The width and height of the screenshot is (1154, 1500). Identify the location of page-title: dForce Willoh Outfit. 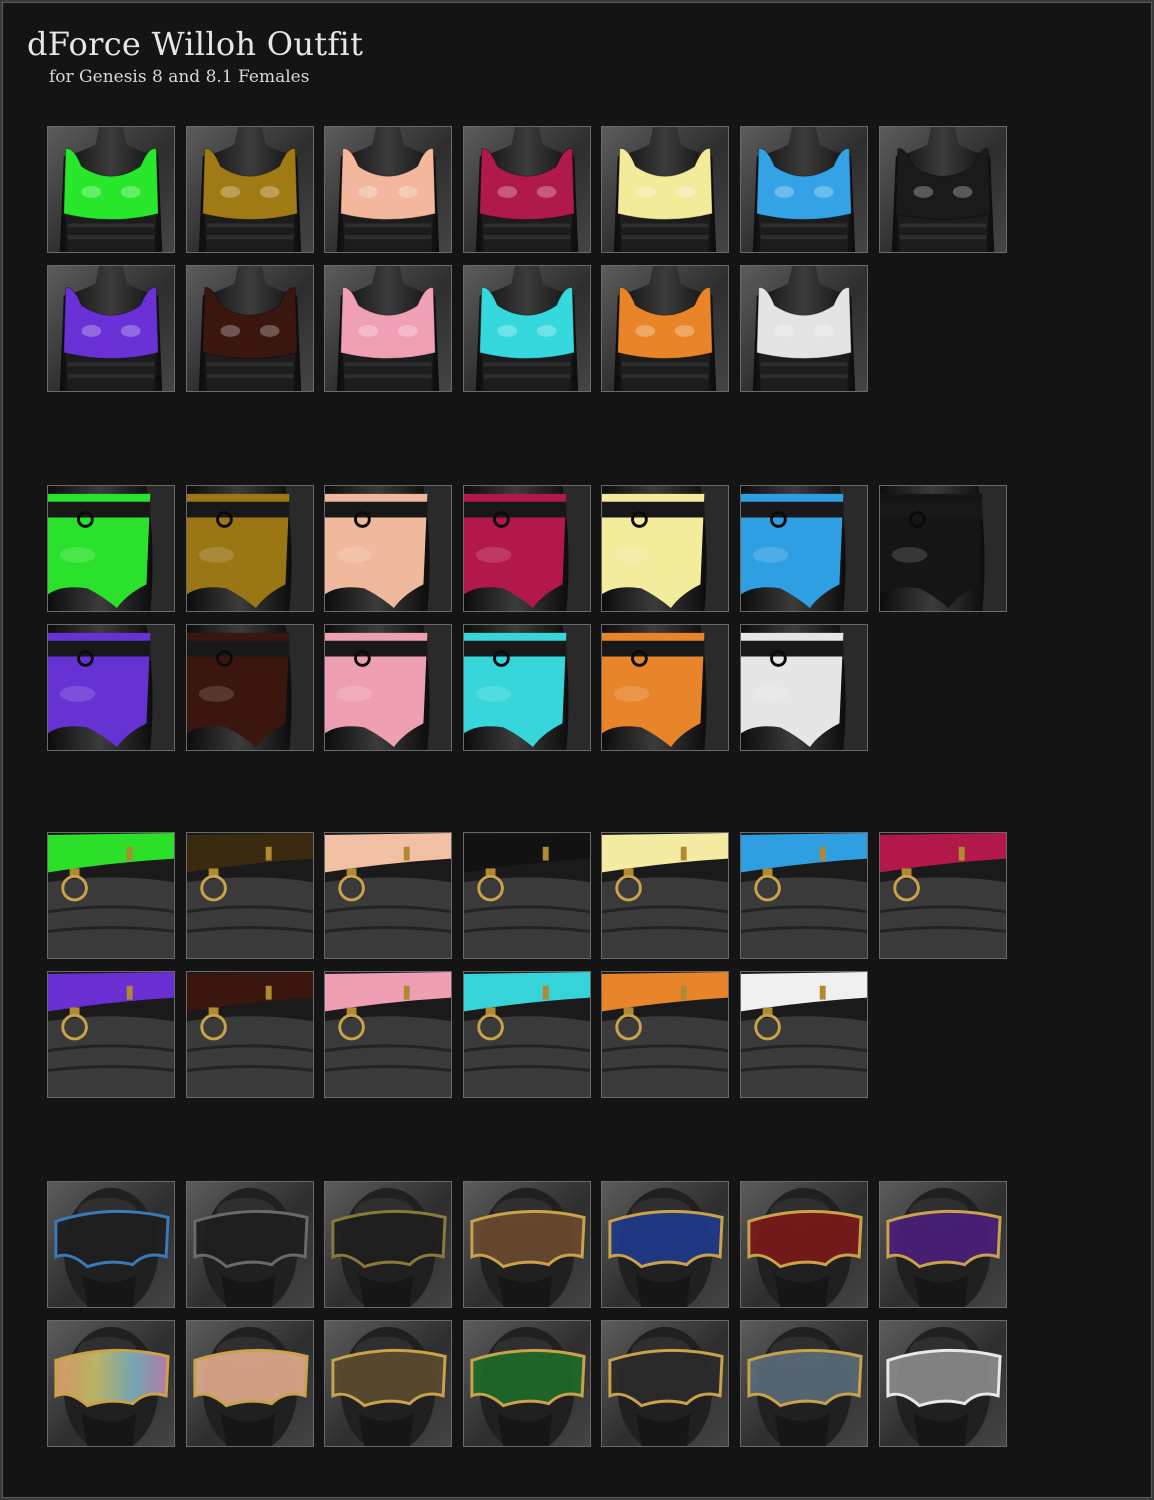
(195, 44).